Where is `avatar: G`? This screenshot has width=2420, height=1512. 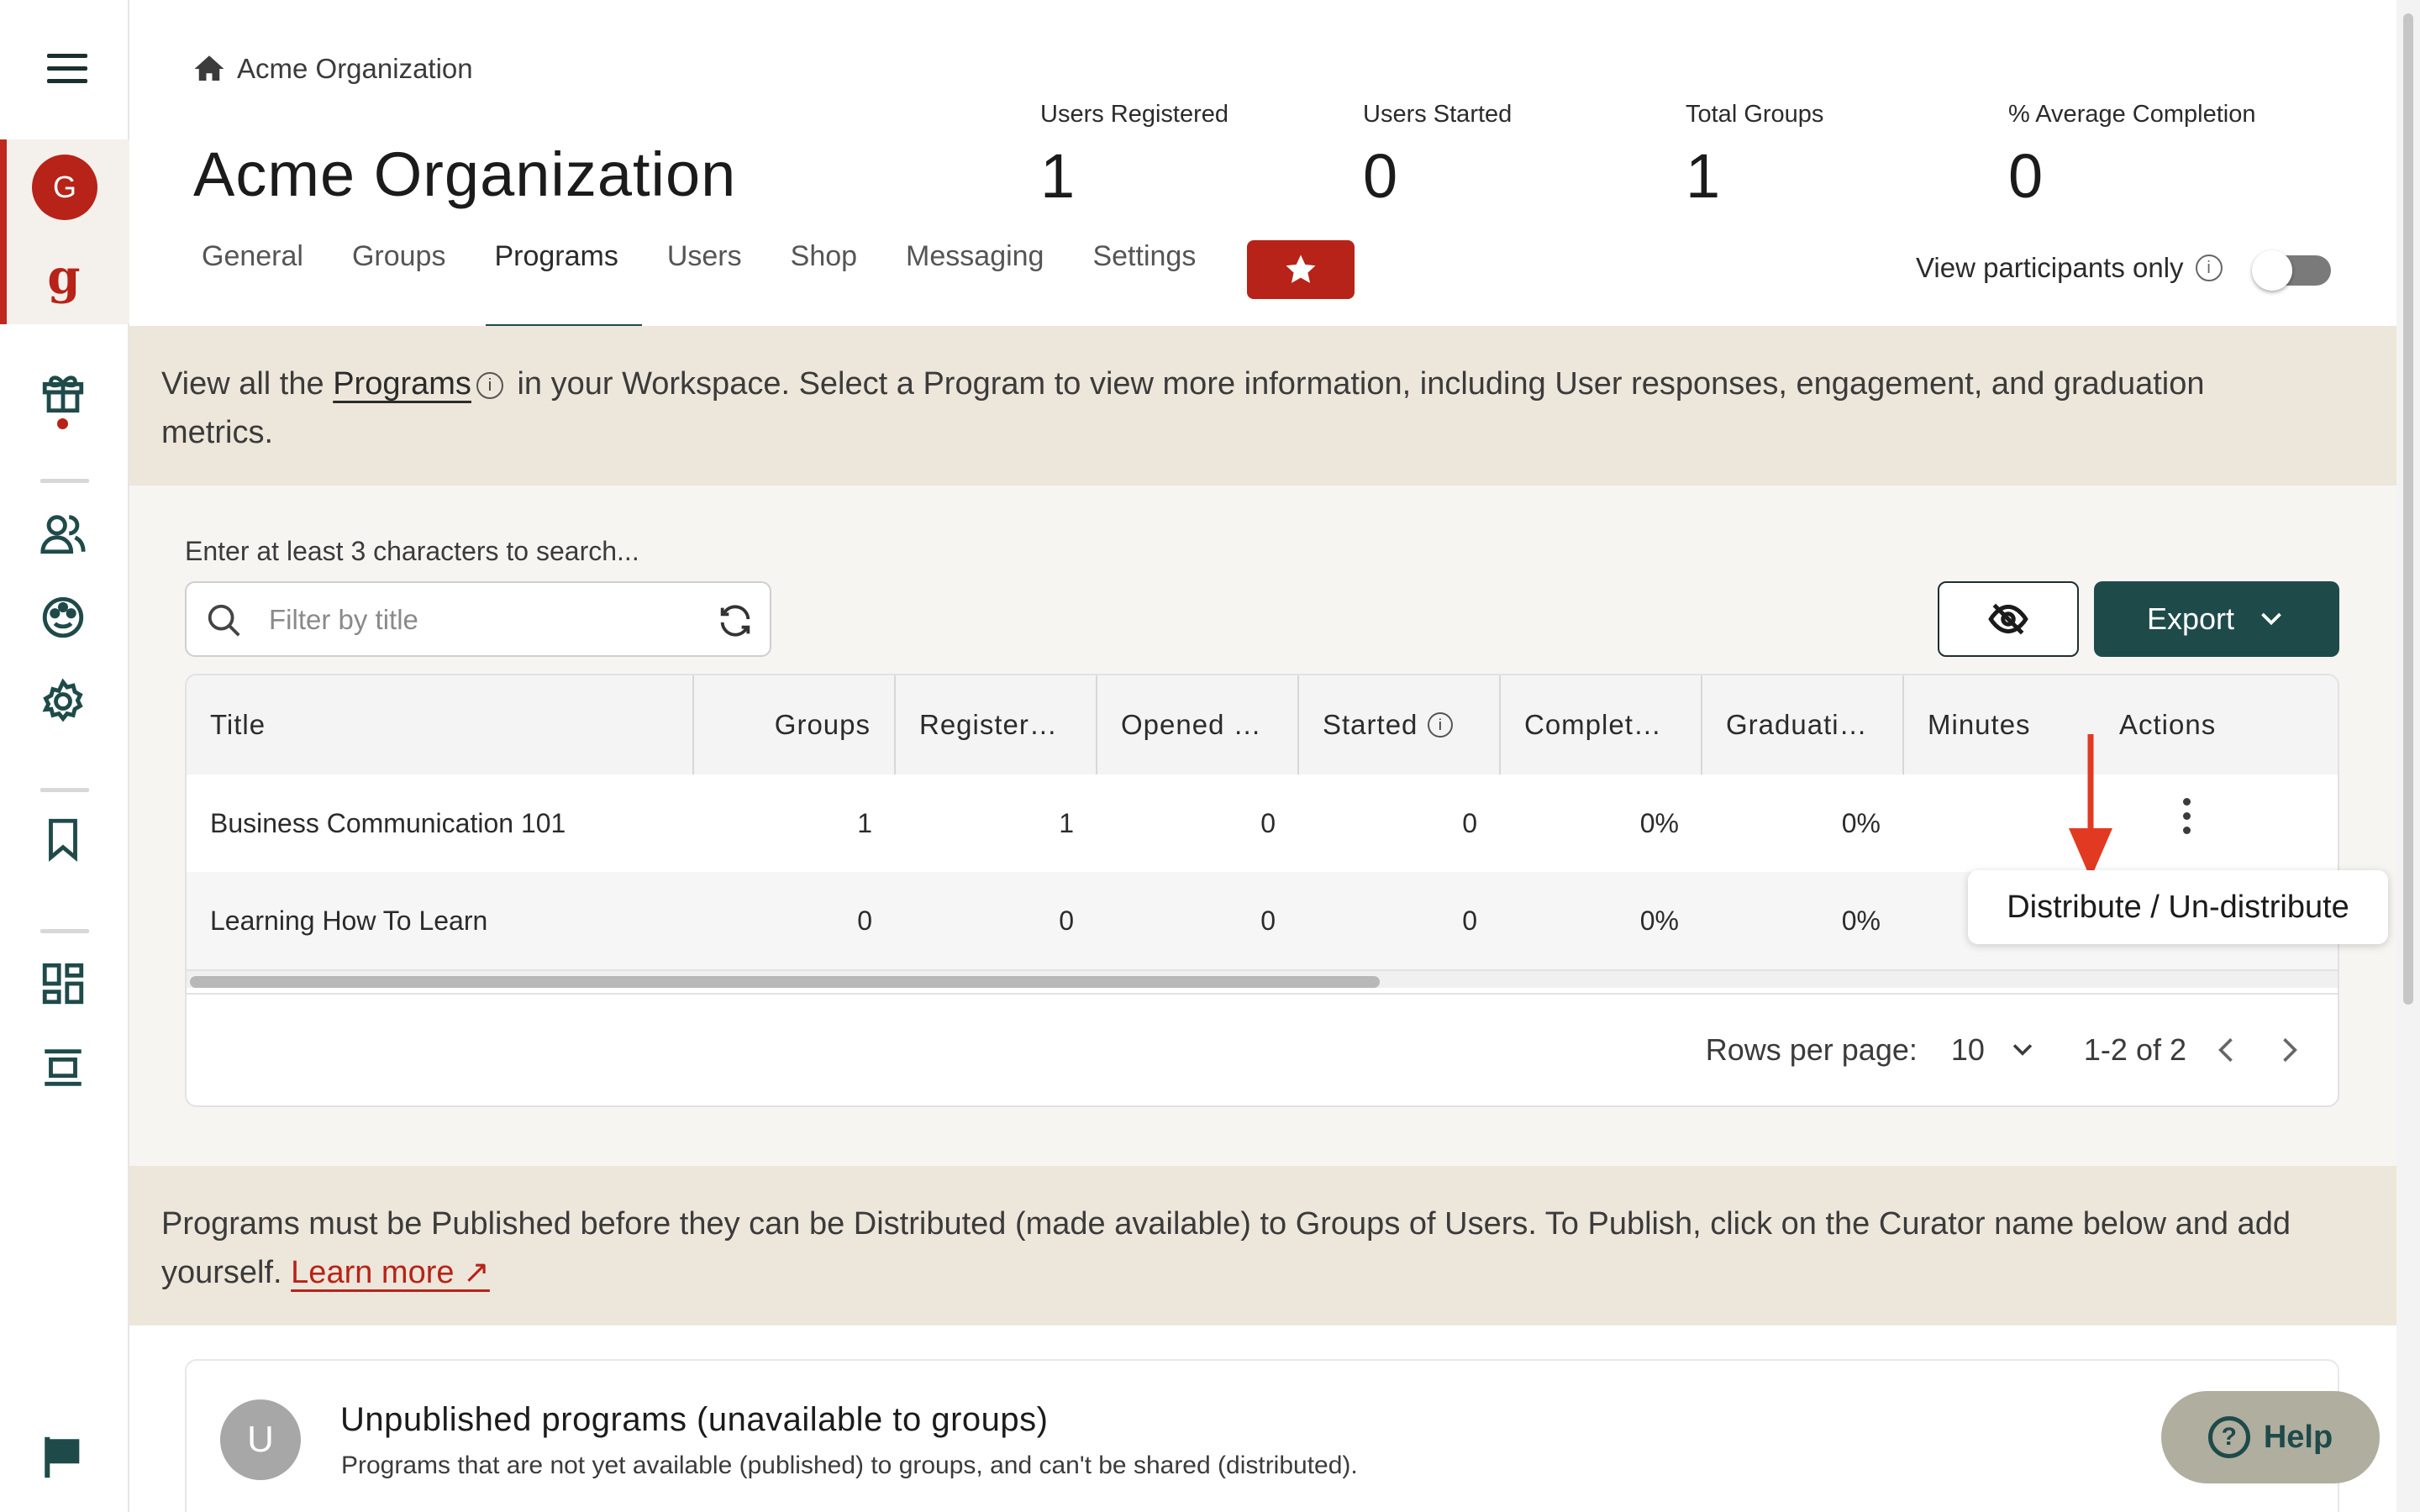
avatar: G is located at coordinates (64, 187).